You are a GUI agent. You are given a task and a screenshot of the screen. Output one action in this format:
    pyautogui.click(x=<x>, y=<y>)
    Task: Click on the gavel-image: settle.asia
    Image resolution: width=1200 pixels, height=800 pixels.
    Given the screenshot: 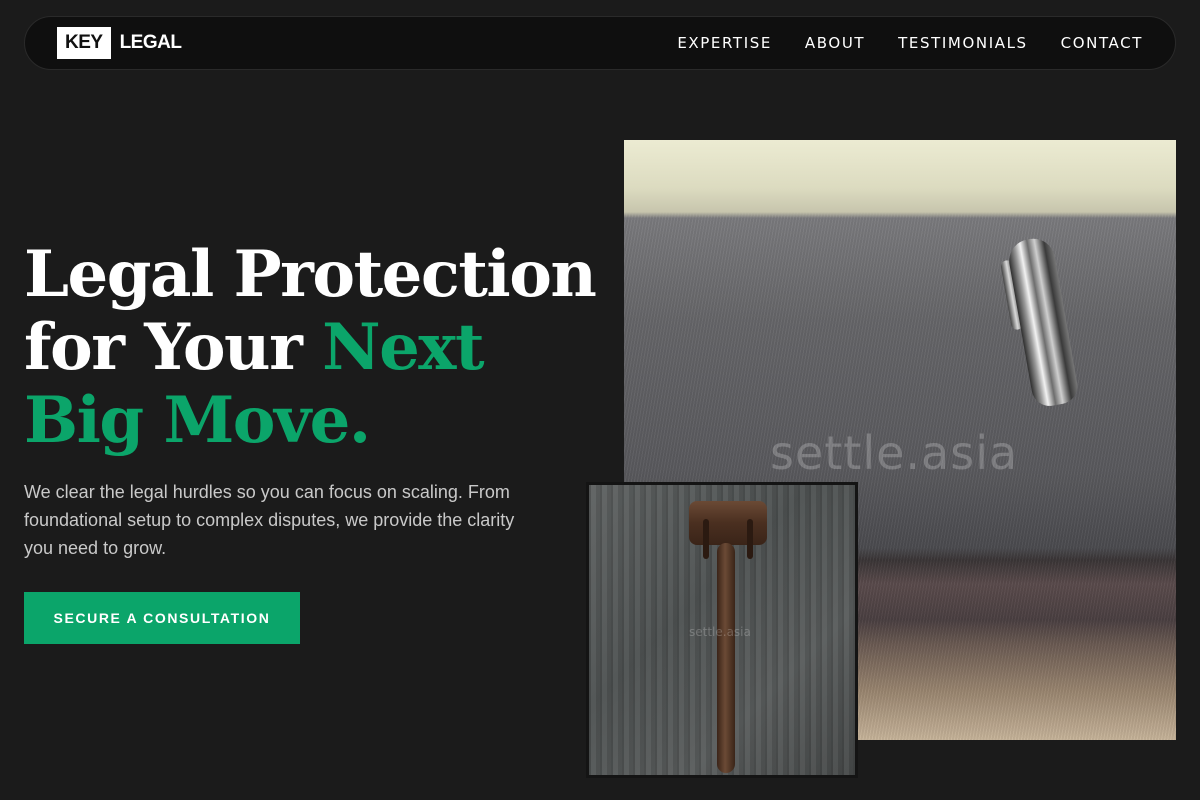 What is the action you would take?
    pyautogui.click(x=722, y=630)
    